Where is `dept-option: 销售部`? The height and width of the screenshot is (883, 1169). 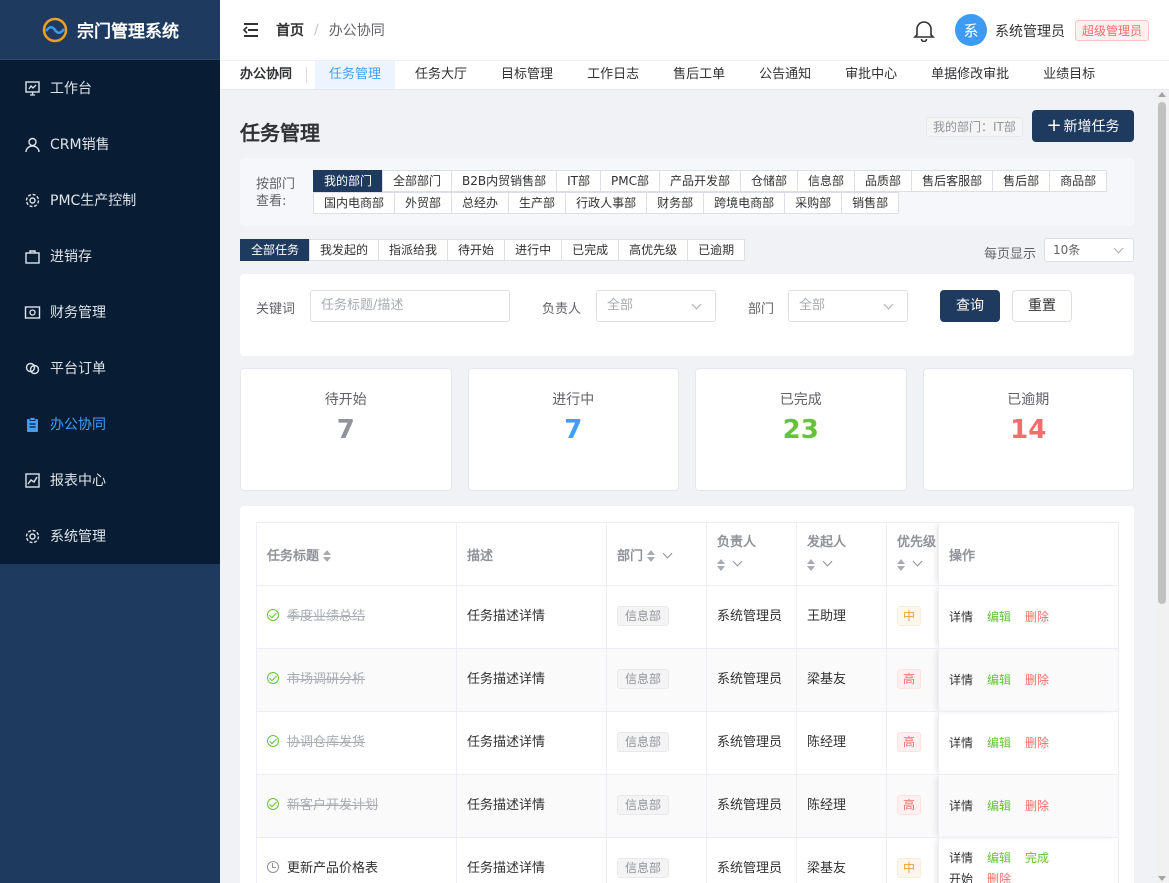 dept-option: 销售部 is located at coordinates (870, 203).